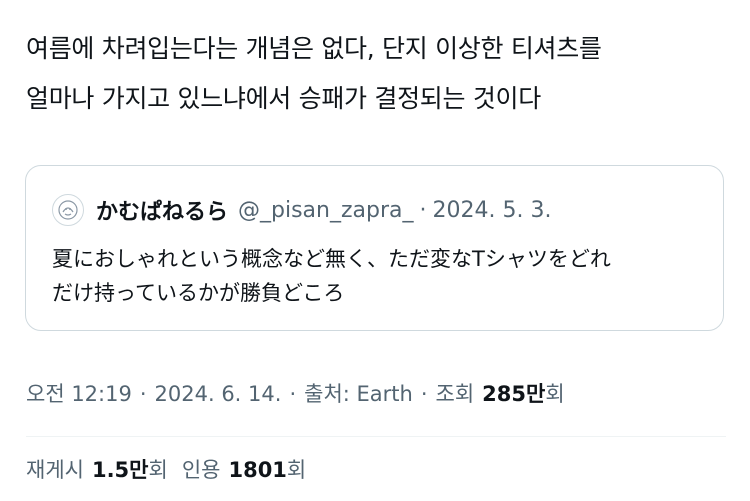 Image resolution: width=750 pixels, height=501 pixels. Describe the element at coordinates (455, 394) in the screenshot. I see `views-label: 조회` at that location.